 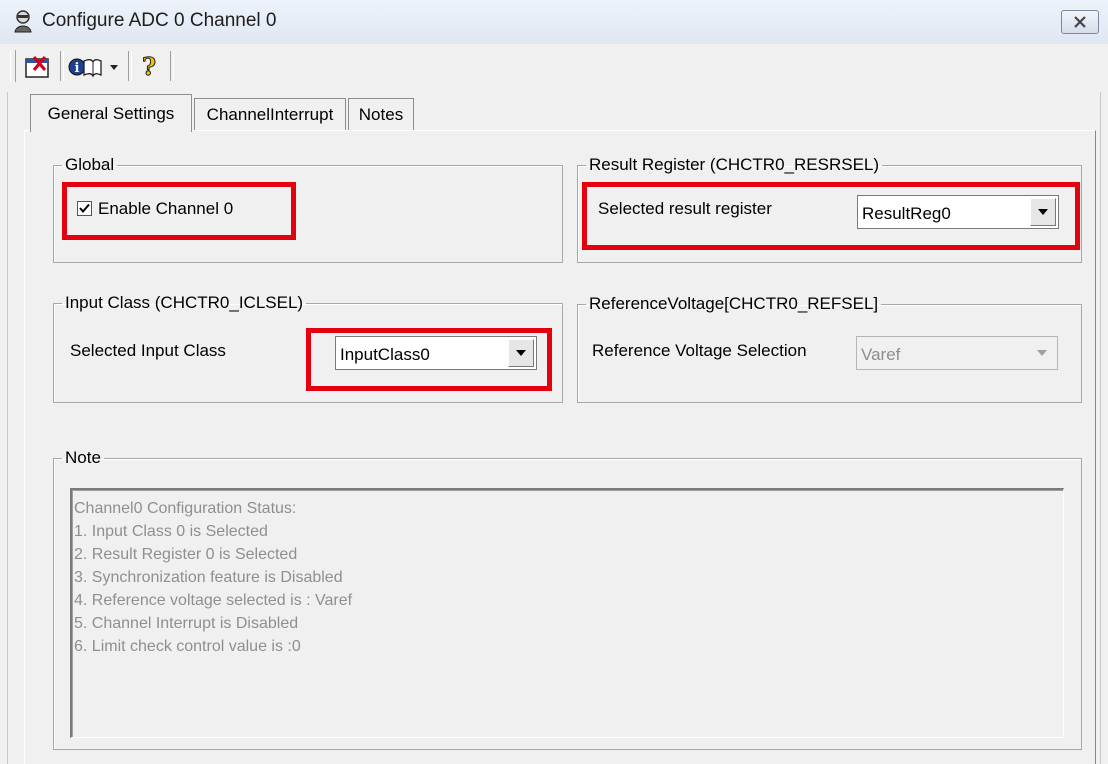 I want to click on close-icon, so click(x=1080, y=22).